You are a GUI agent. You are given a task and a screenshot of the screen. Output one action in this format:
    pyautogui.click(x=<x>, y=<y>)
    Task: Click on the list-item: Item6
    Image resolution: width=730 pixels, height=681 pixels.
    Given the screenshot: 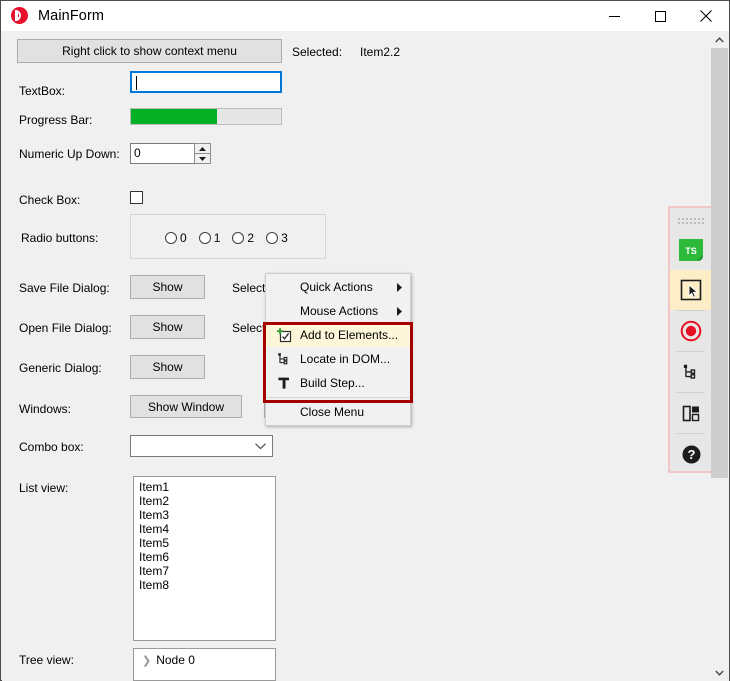 What is the action you would take?
    pyautogui.click(x=206, y=557)
    